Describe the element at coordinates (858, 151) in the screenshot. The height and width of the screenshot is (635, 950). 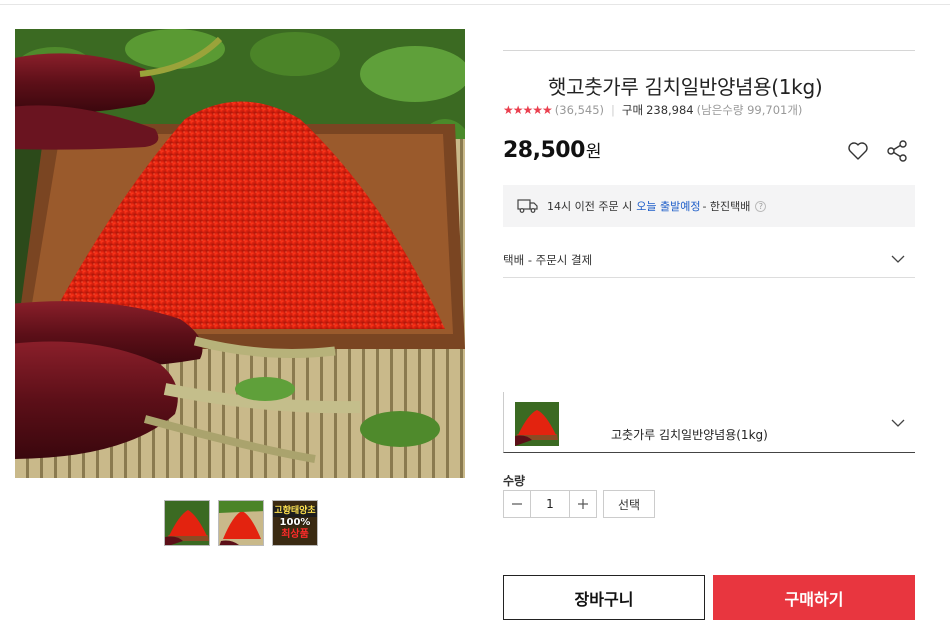
I see `heart-icon` at that location.